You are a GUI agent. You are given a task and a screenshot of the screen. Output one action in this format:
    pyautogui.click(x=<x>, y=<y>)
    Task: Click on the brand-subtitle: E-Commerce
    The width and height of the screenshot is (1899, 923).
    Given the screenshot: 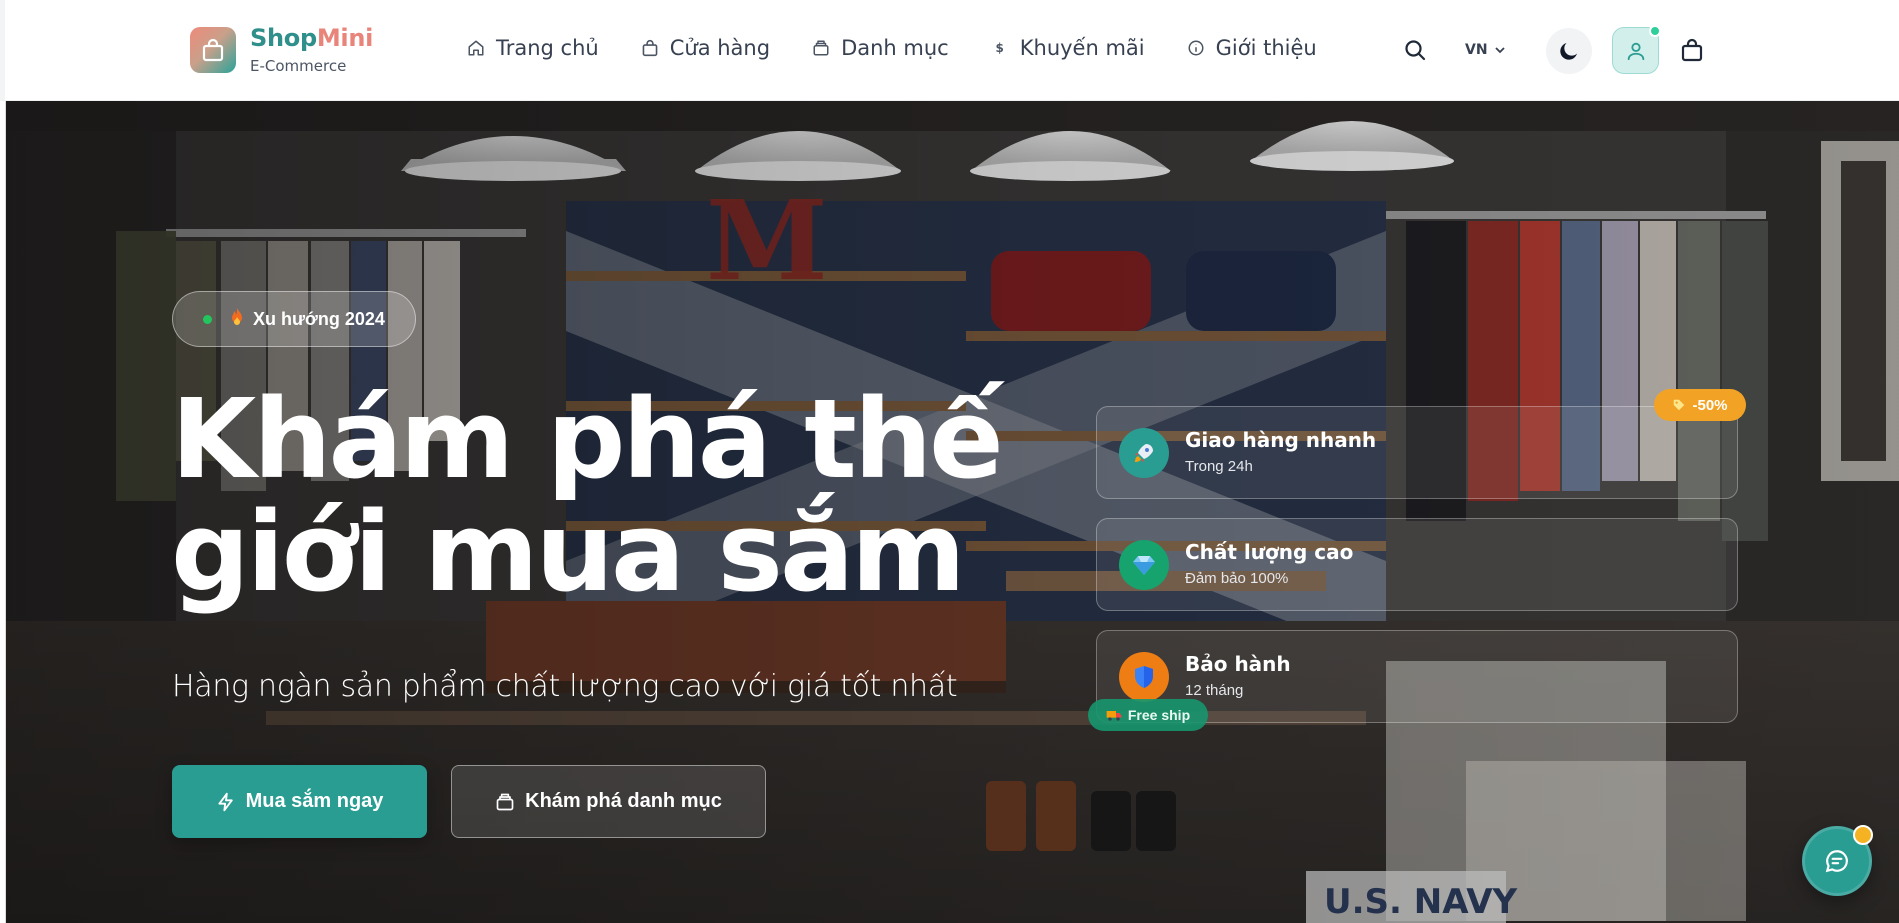 What is the action you would take?
    pyautogui.click(x=298, y=66)
    